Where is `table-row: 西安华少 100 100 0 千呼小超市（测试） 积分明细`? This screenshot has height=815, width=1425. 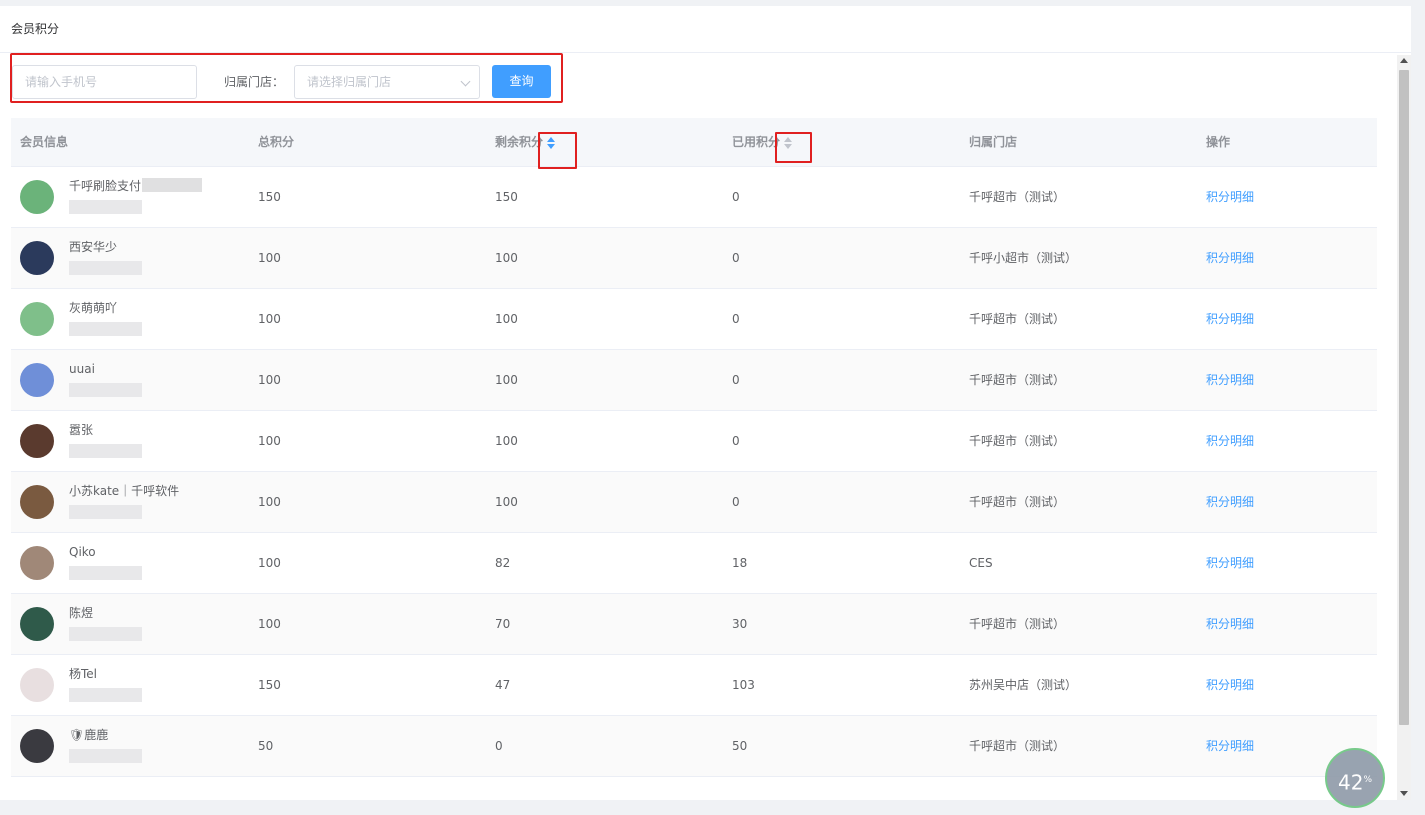 table-row: 西安华少 100 100 0 千呼小超市（测试） 积分明细 is located at coordinates (694, 258).